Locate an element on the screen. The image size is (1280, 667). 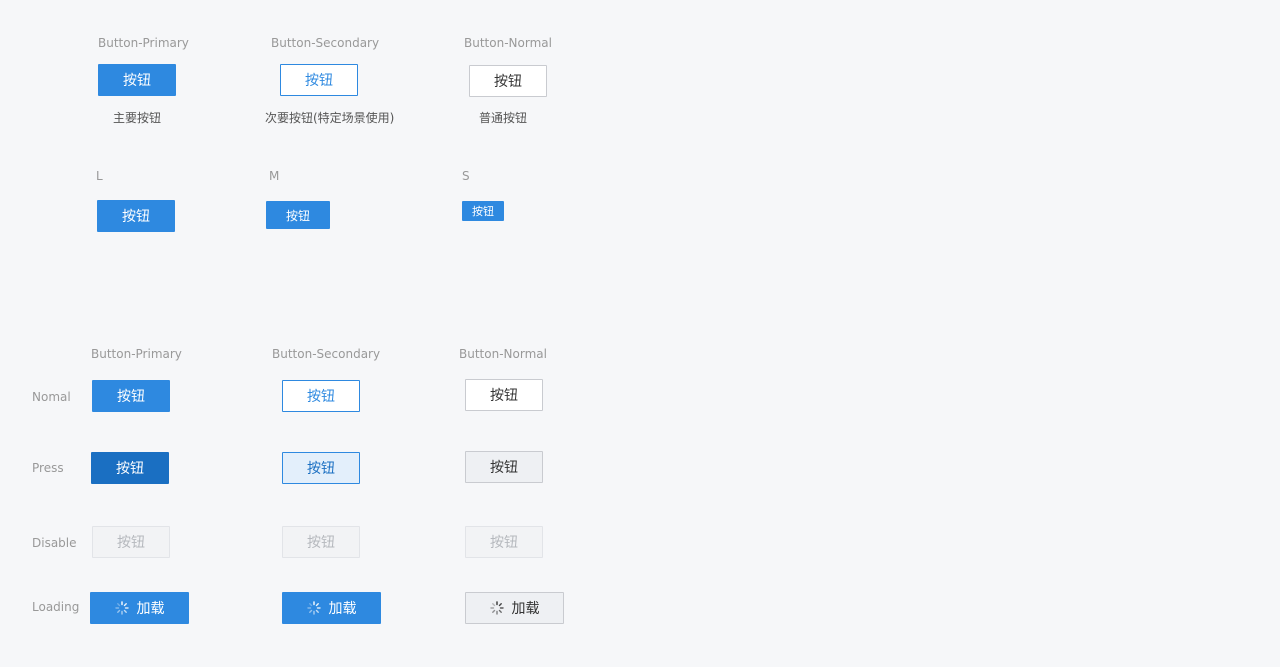
type-label-normal: Button-Normal is located at coordinates (508, 43).